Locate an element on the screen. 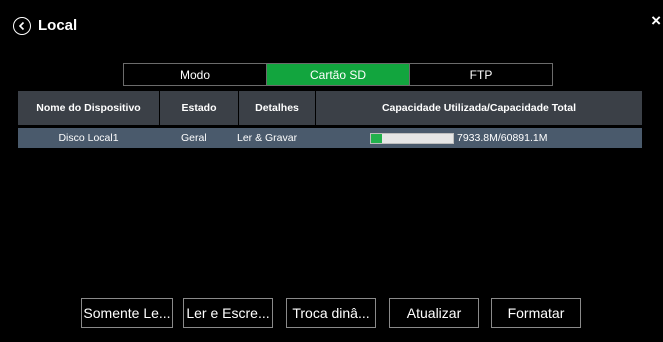  column-header-device-name: Nome do Dispositivo is located at coordinates (89, 108).